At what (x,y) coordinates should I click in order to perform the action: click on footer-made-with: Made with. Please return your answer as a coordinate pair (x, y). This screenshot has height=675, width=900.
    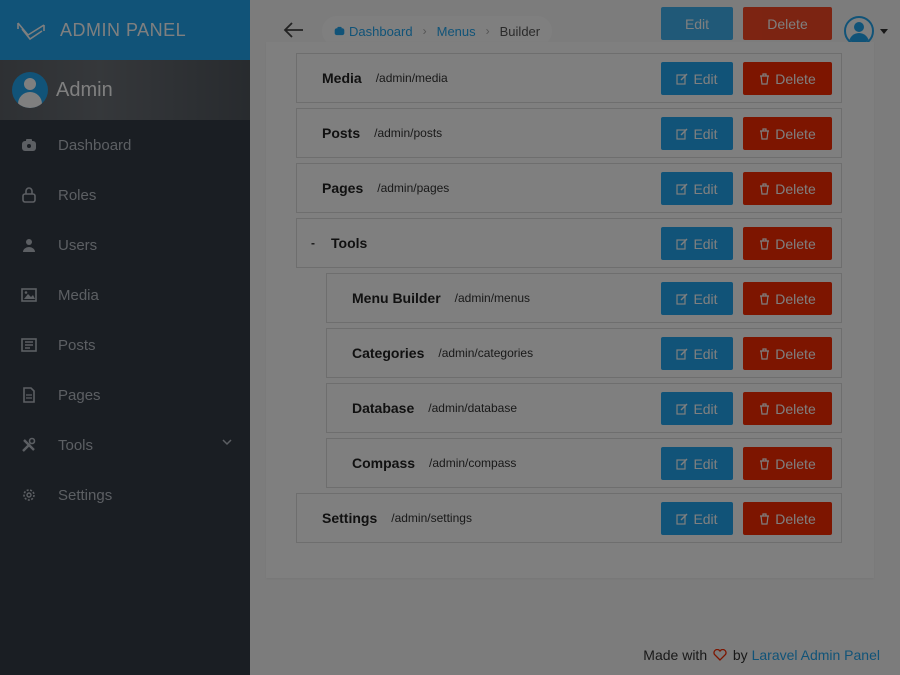
    Looking at the image, I should click on (675, 655).